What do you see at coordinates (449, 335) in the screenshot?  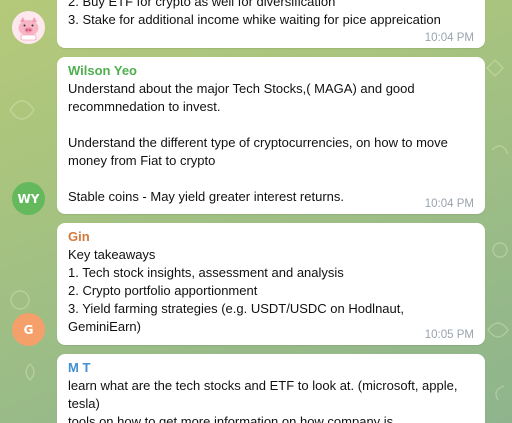 I see `message-timestamp: 10:05 PM` at bounding box center [449, 335].